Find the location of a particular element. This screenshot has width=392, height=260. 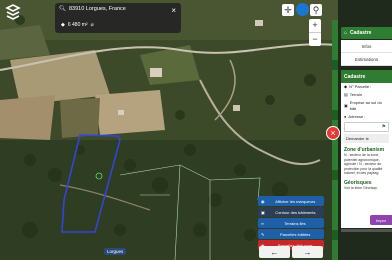

layer-edited-toggle: ✎ Parcelles éditées is located at coordinates (291, 234).